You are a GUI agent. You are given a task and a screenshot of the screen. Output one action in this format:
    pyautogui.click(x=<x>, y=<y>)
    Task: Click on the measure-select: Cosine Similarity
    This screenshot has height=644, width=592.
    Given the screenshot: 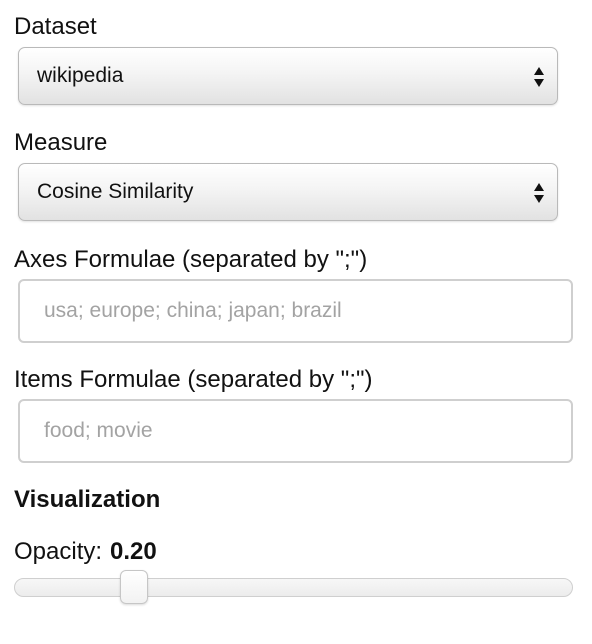 What is the action you would take?
    pyautogui.click(x=288, y=192)
    